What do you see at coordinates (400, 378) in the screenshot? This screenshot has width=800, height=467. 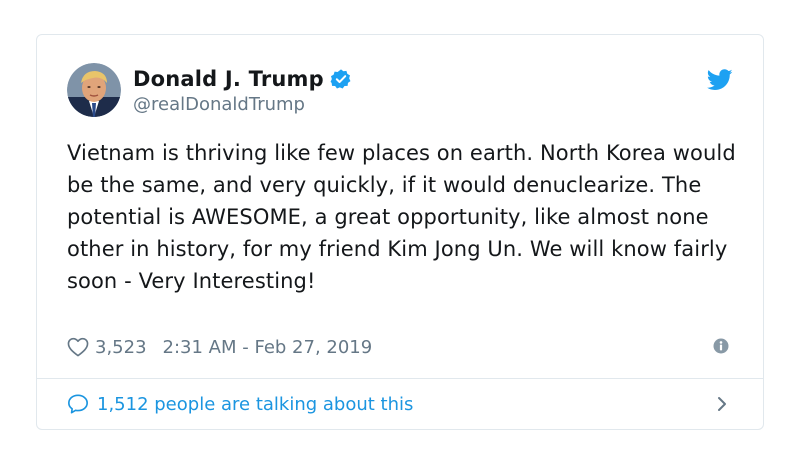 I see `divider` at bounding box center [400, 378].